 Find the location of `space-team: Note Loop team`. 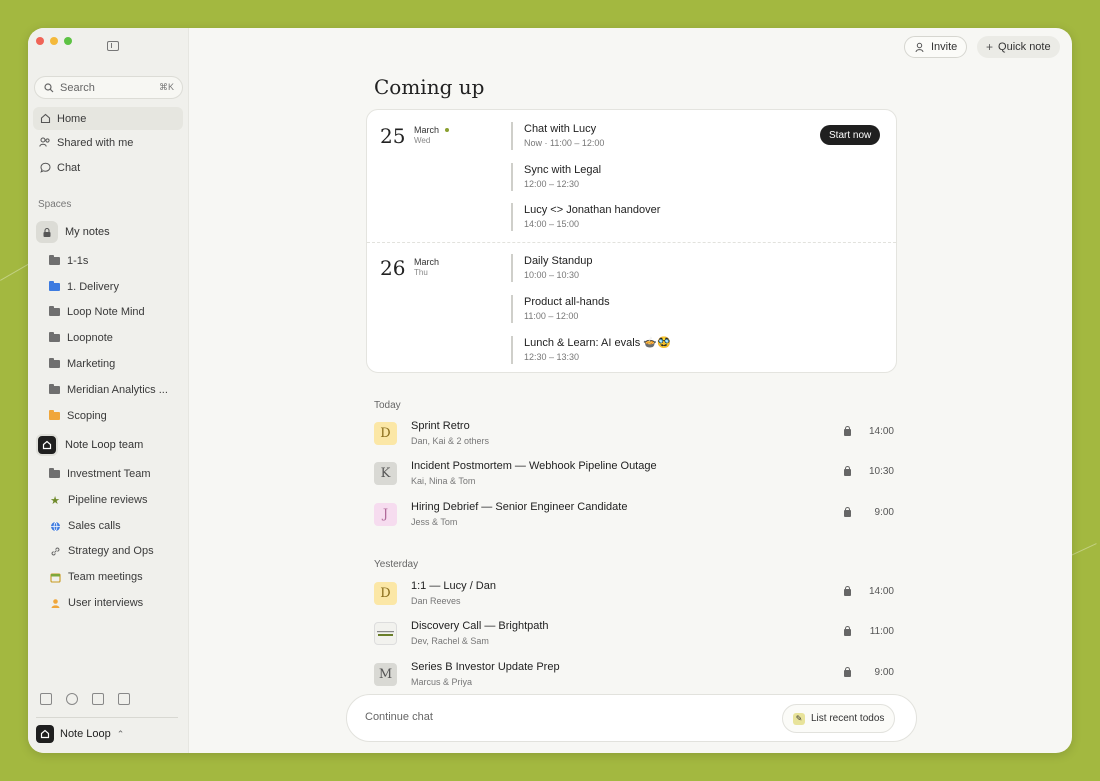

space-team: Note Loop team is located at coordinates (89, 445).